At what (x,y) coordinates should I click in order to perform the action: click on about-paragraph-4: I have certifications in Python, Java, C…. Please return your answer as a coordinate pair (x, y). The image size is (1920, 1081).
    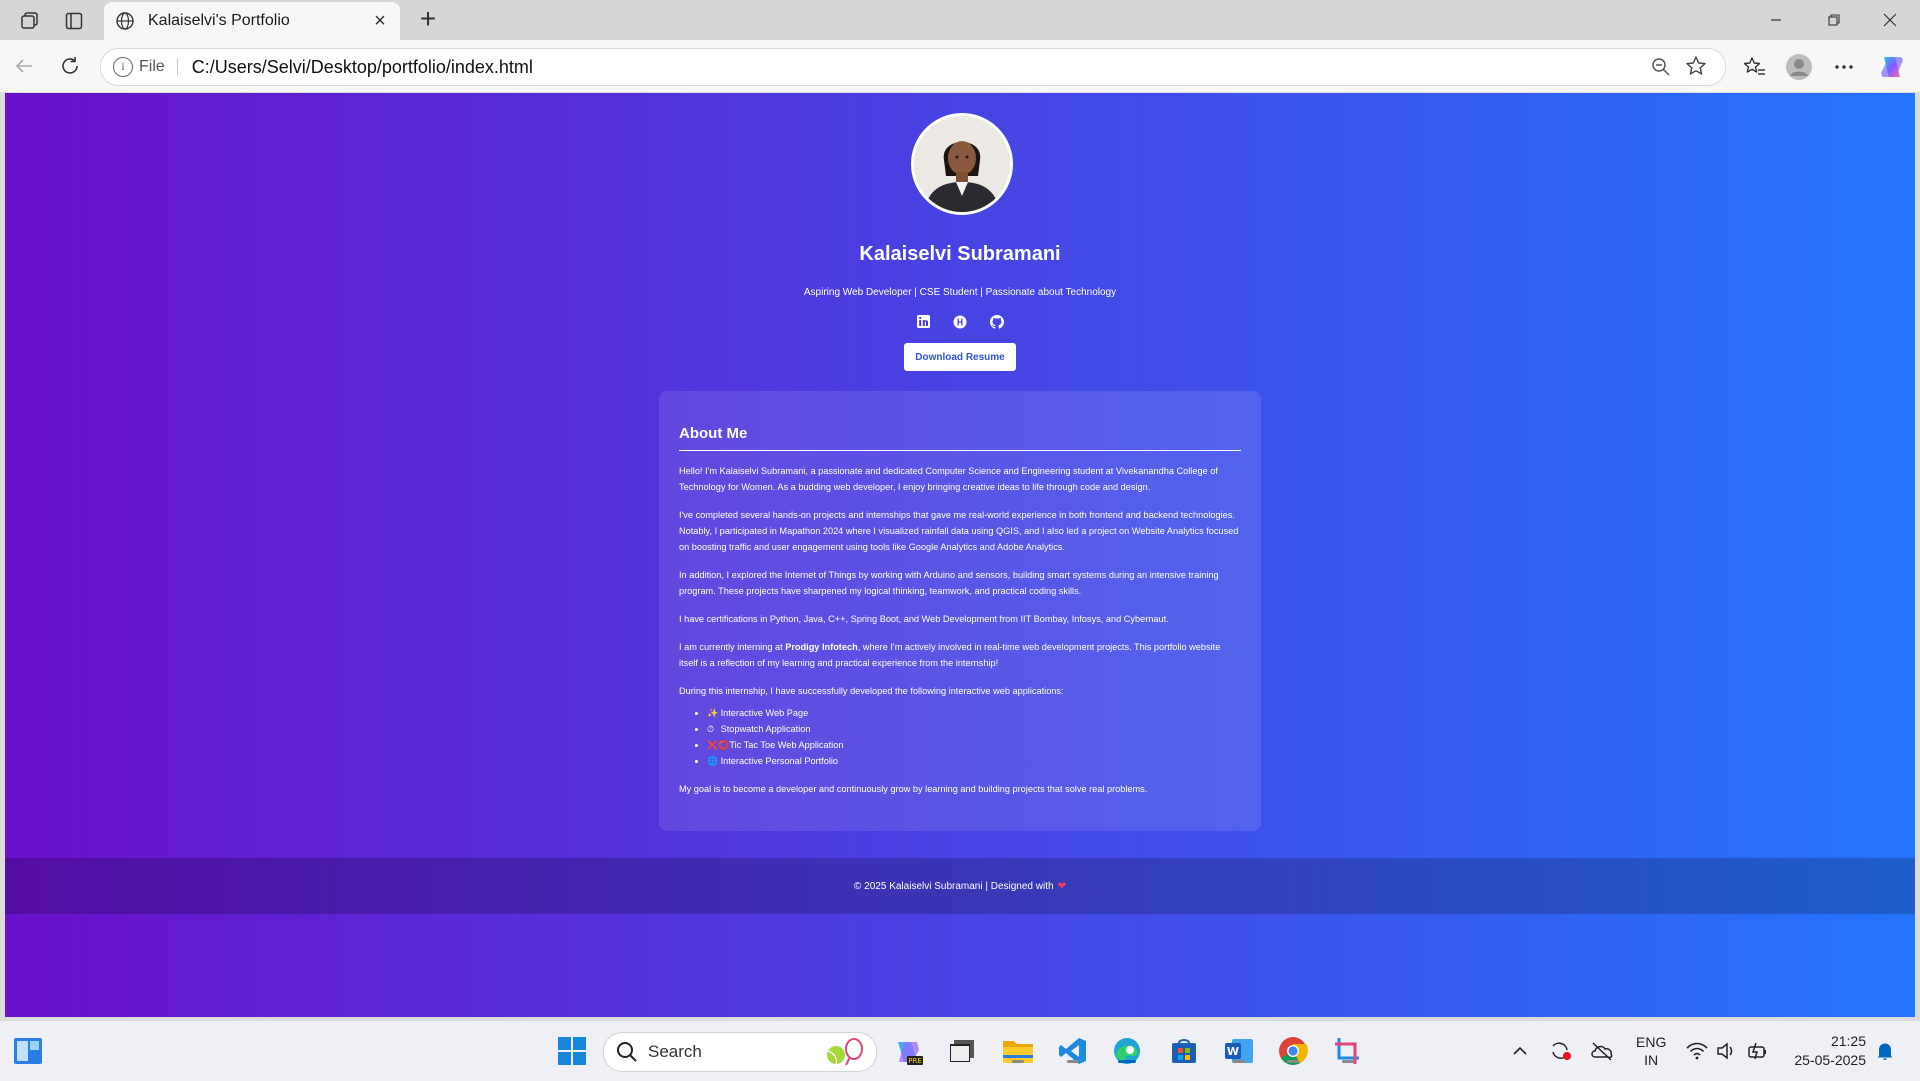
    Looking at the image, I should click on (924, 619).